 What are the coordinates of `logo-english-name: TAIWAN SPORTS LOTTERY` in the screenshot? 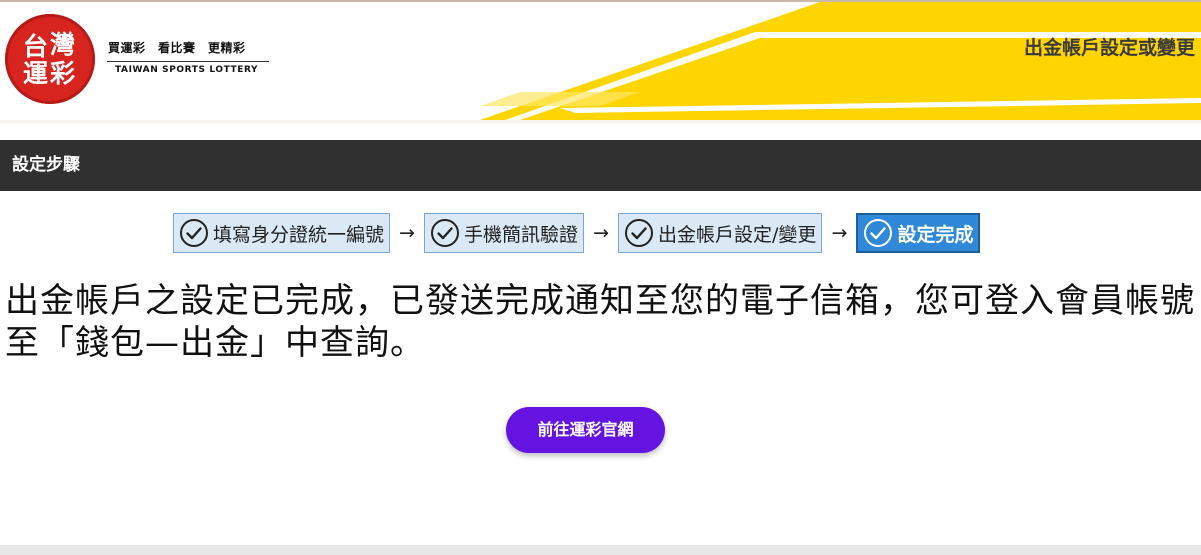 It's located at (187, 70).